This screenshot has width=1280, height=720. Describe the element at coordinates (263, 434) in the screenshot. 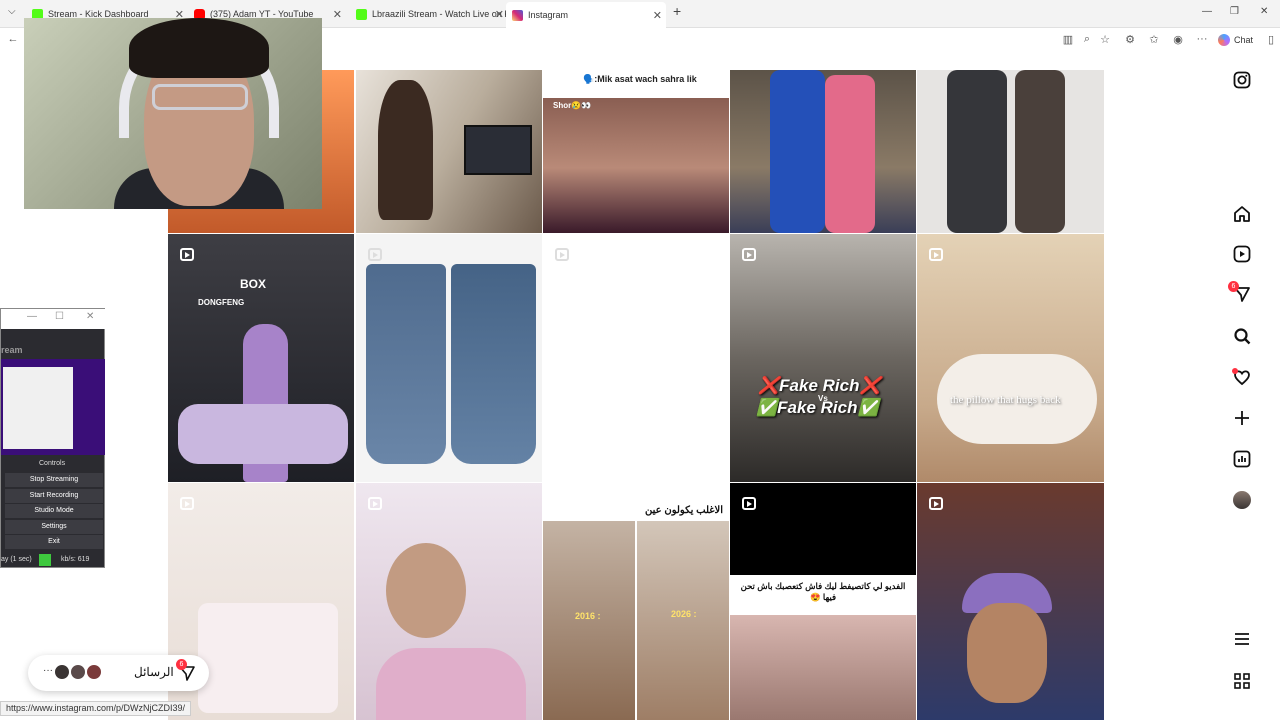

I see `car-shape` at that location.